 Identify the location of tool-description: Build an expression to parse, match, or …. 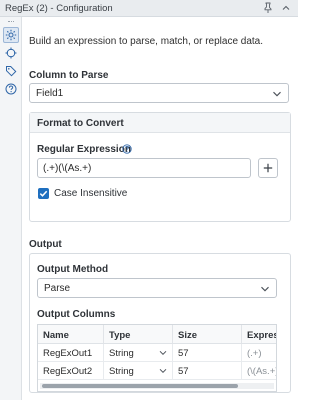
(146, 41).